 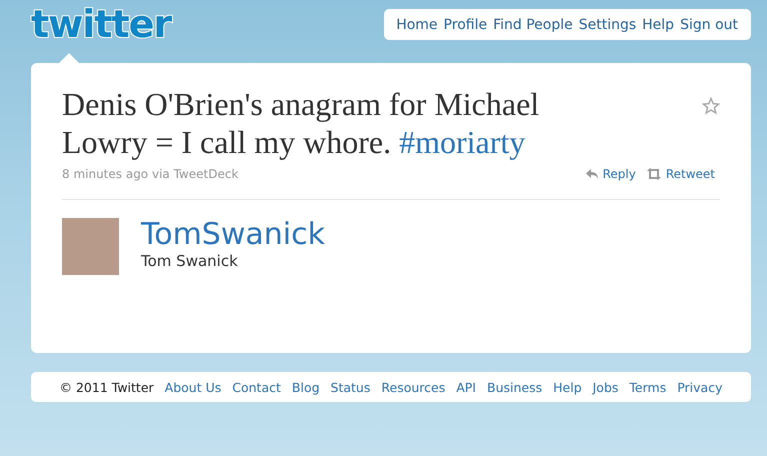 What do you see at coordinates (654, 174) in the screenshot?
I see `retweet-arrows-icon` at bounding box center [654, 174].